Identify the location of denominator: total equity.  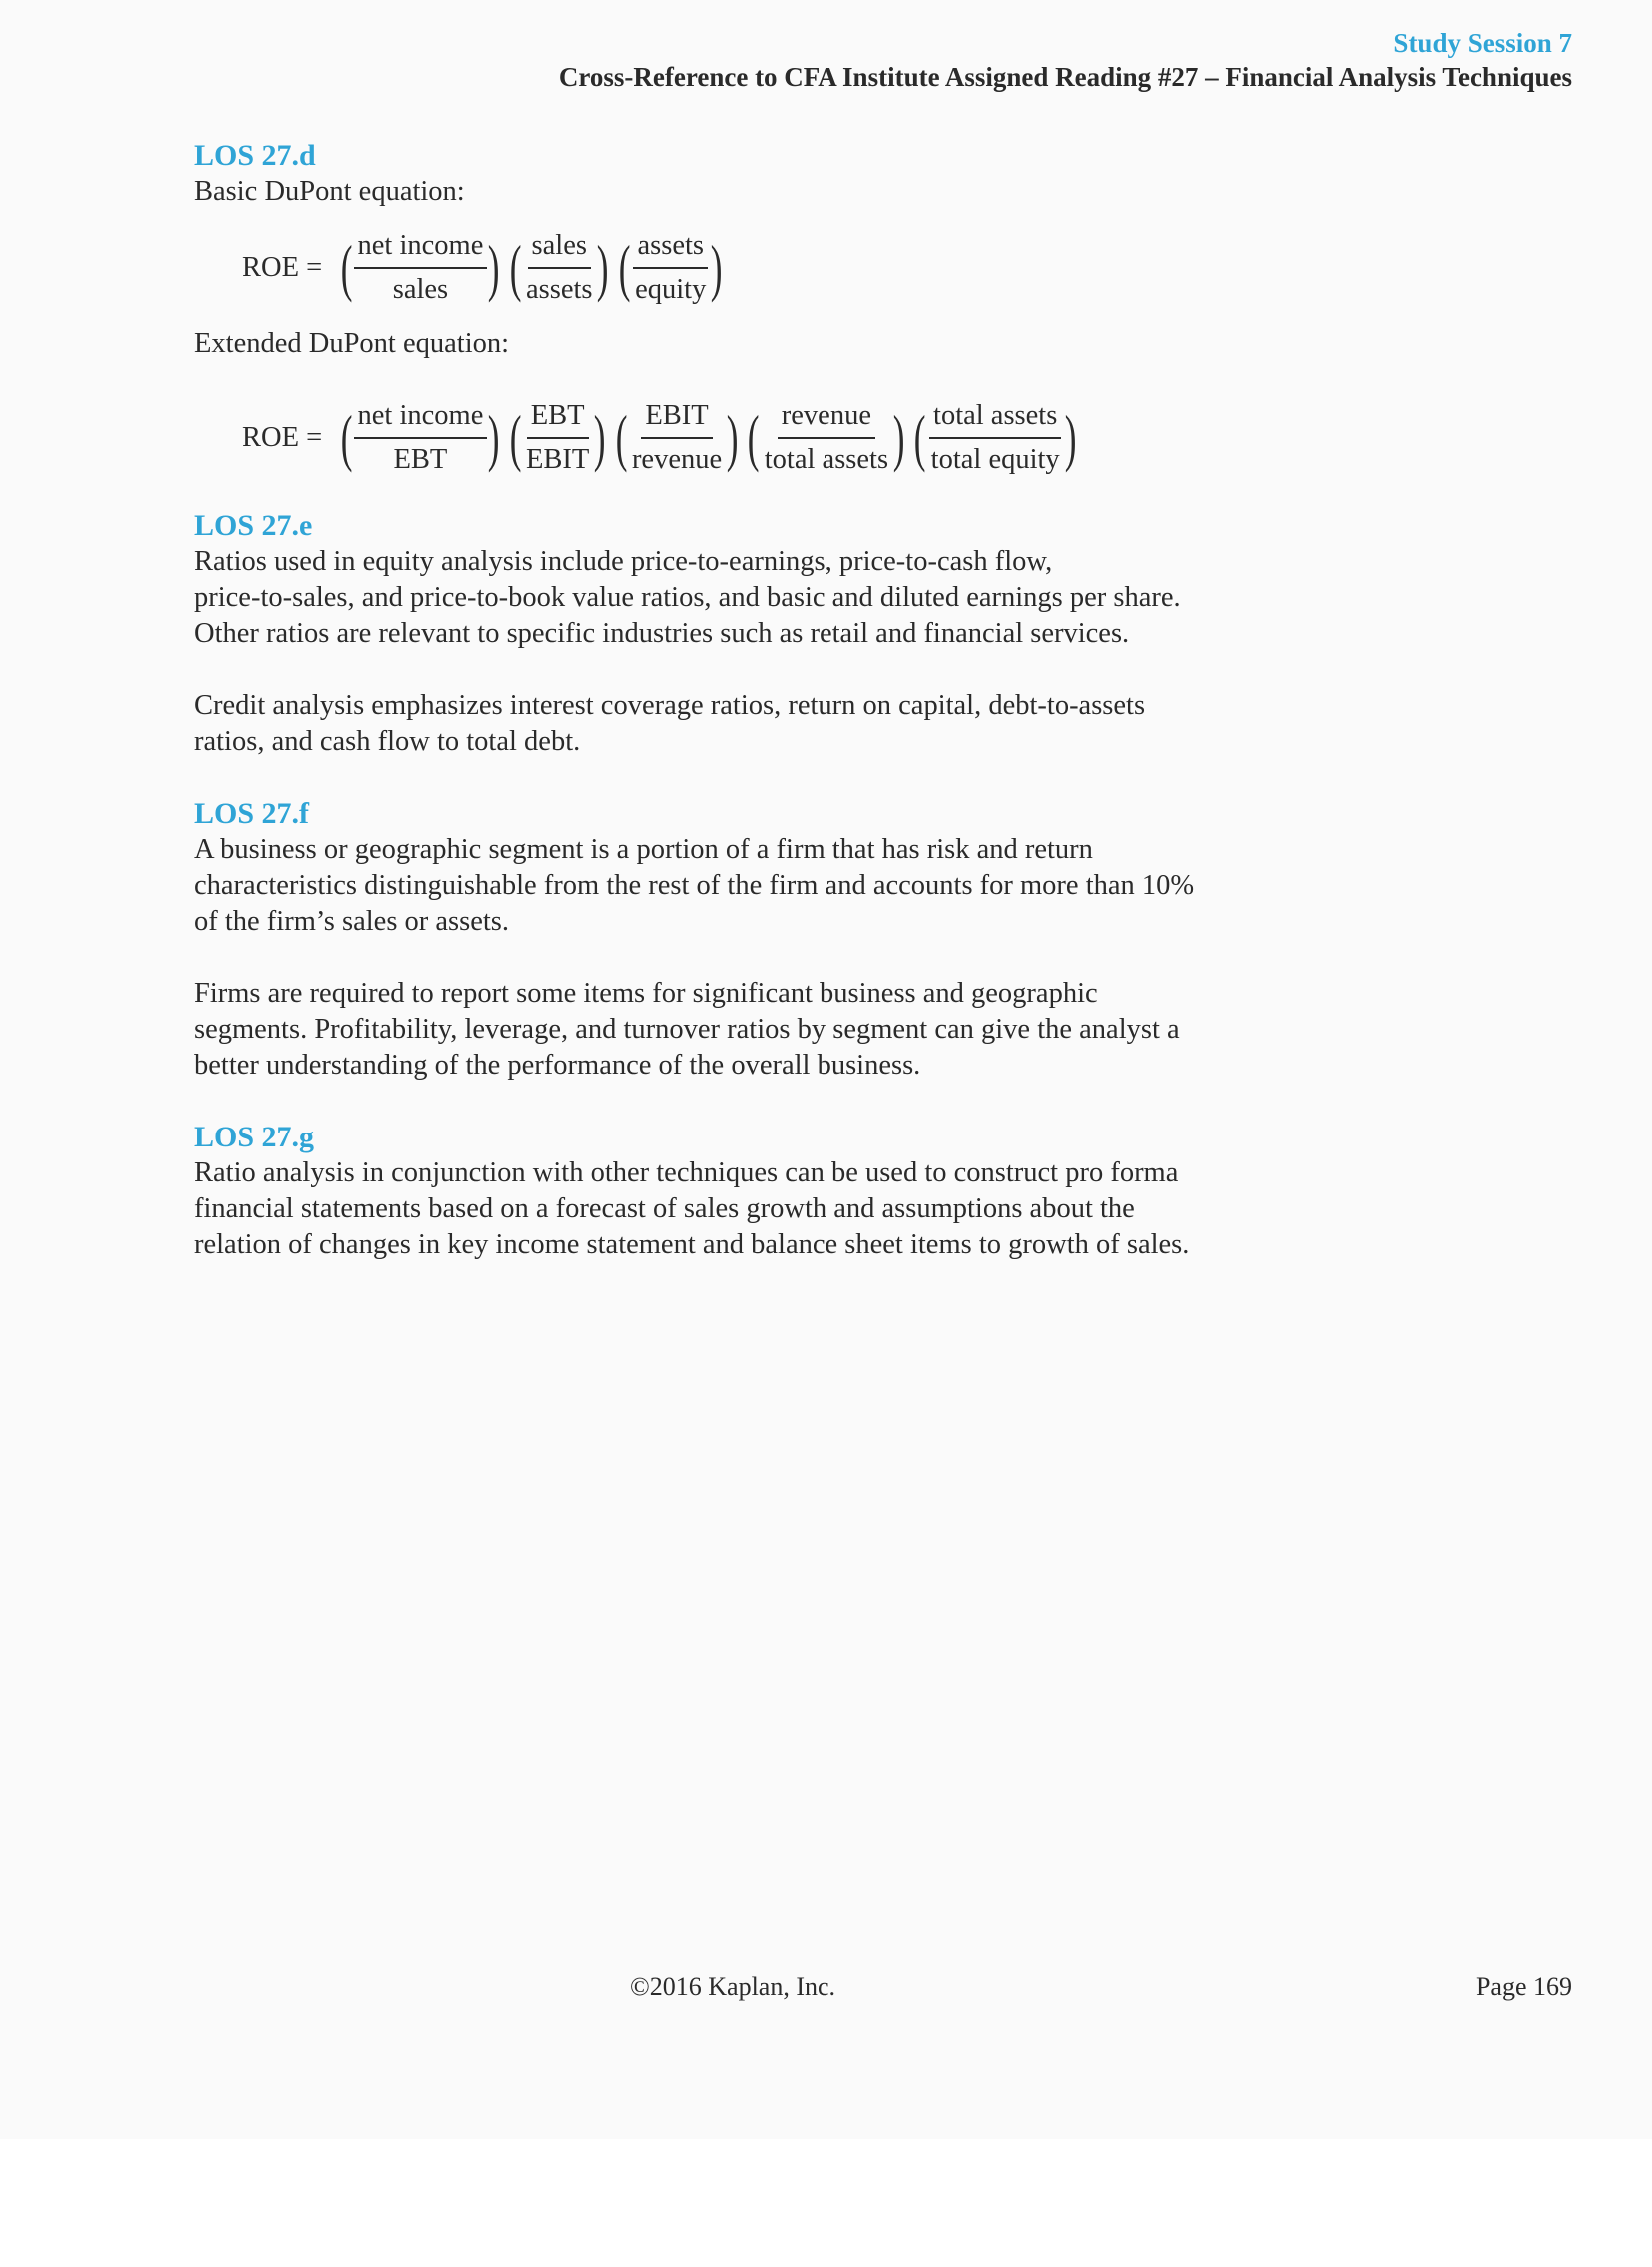
(995, 459).